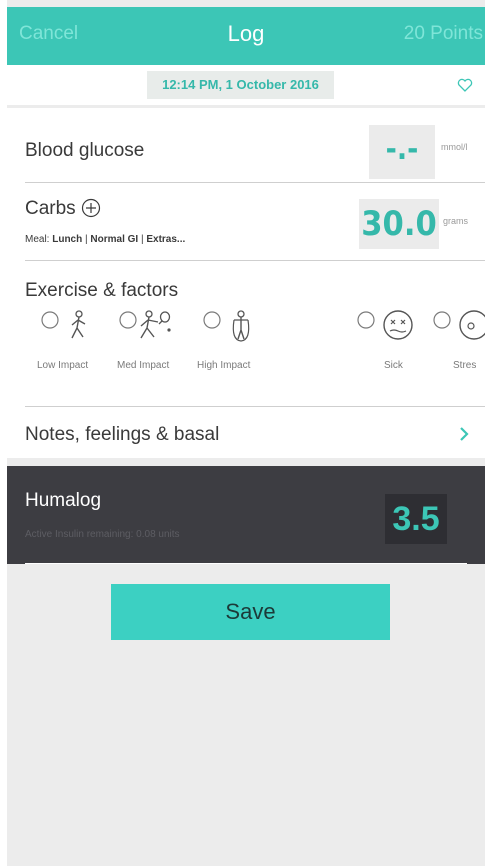 Image resolution: width=488 pixels, height=866 pixels. Describe the element at coordinates (456, 221) in the screenshot. I see `carbs-unit: grams` at that location.